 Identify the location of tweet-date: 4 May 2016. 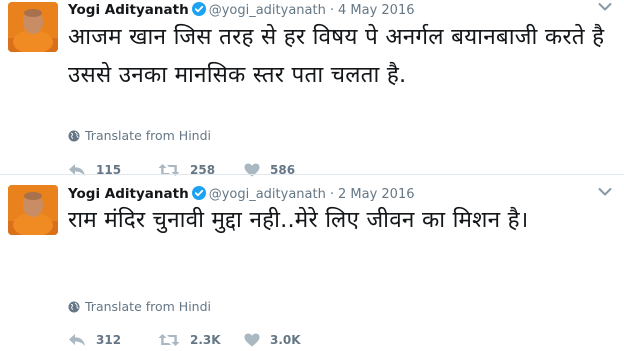
(376, 10).